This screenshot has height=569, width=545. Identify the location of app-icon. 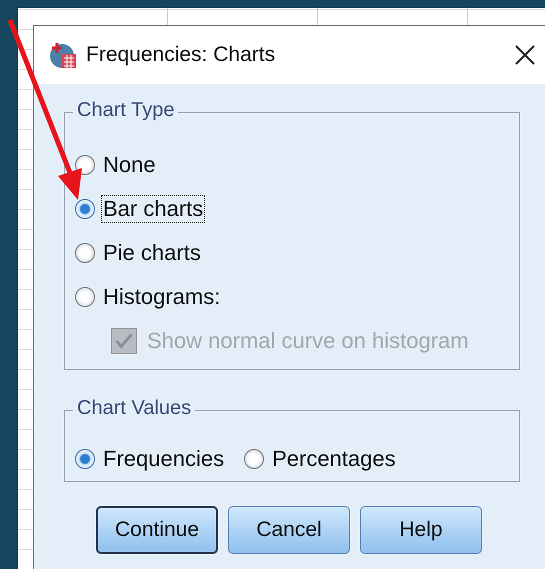
(63, 55).